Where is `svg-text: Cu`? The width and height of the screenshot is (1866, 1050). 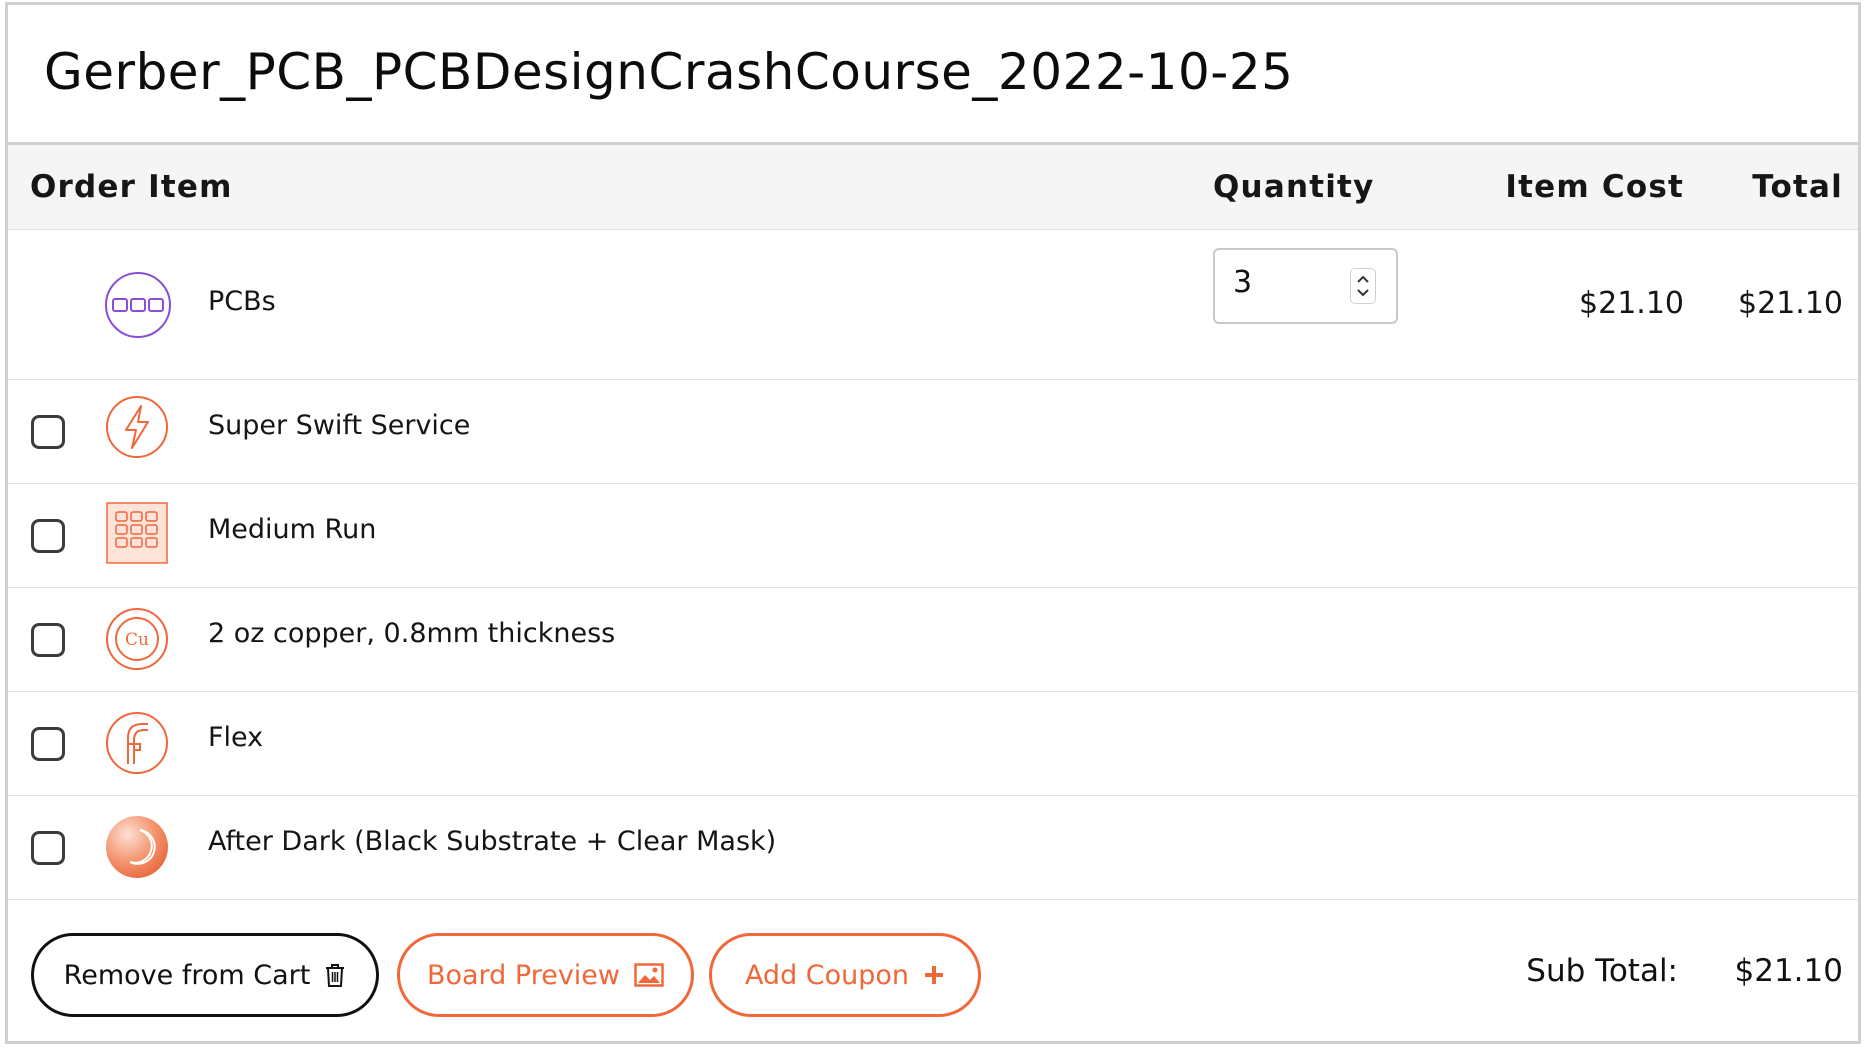 svg-text: Cu is located at coordinates (137, 640).